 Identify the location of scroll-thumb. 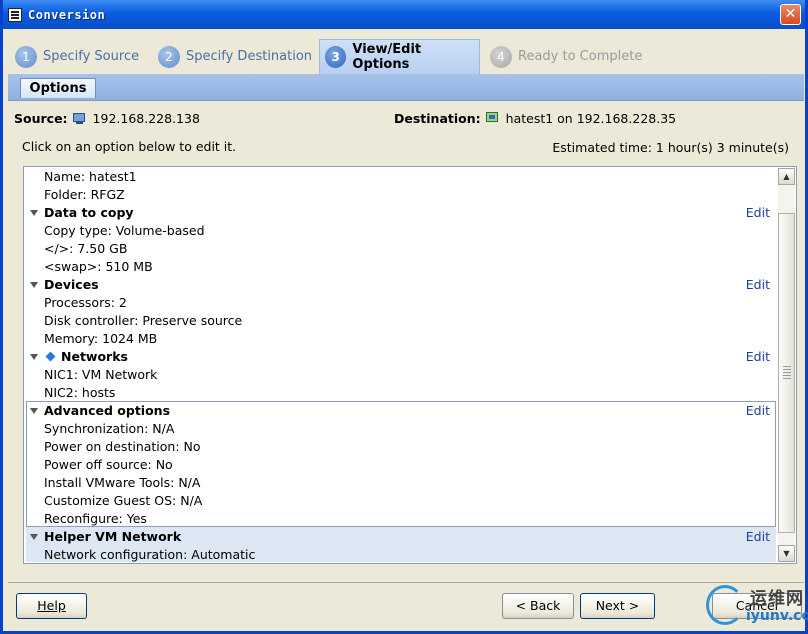
(786, 373).